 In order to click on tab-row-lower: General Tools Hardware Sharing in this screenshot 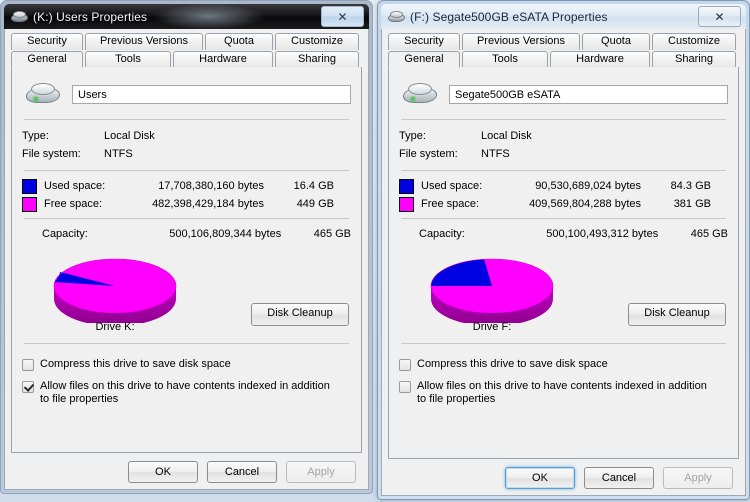, I will do `click(563, 59)`.